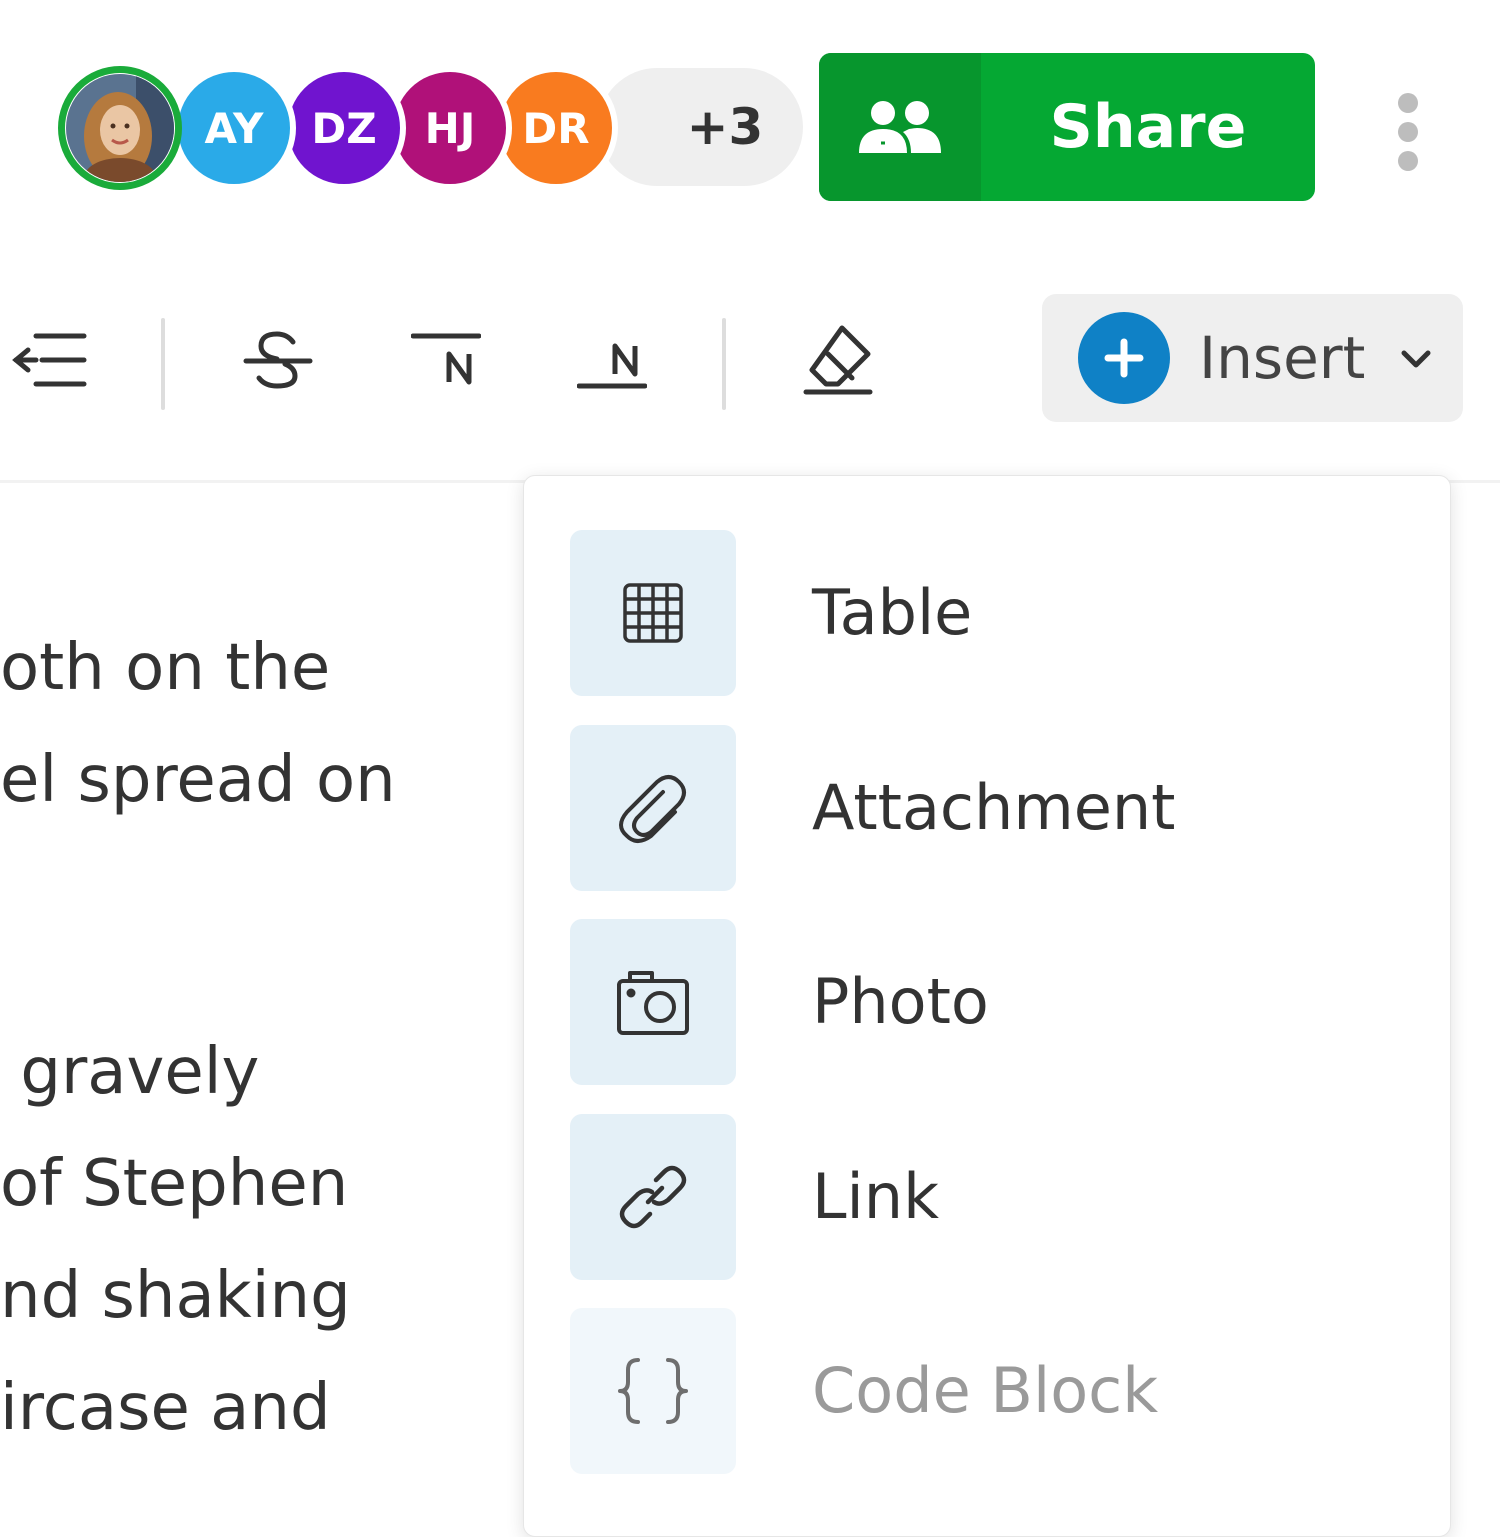 The height and width of the screenshot is (1537, 1500). I want to click on doc-line: nd shaking, so click(175, 1296).